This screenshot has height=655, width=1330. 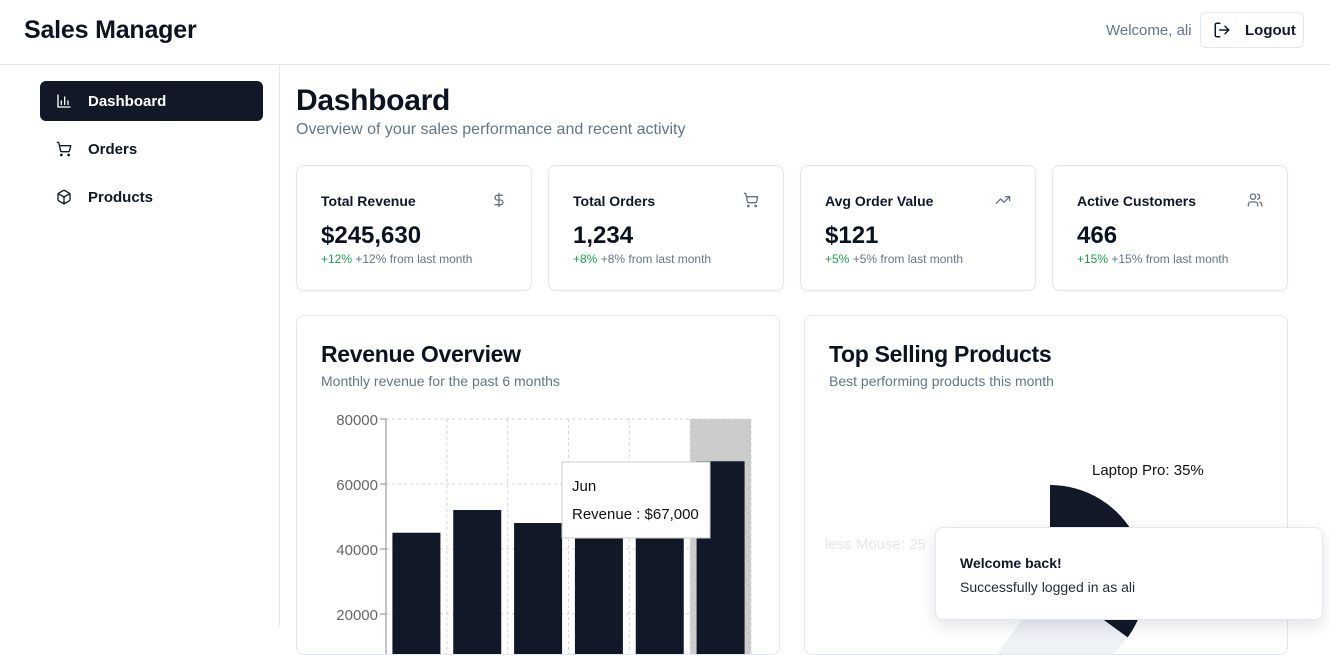 I want to click on stat-change: +5% +5% from last month, so click(x=894, y=259).